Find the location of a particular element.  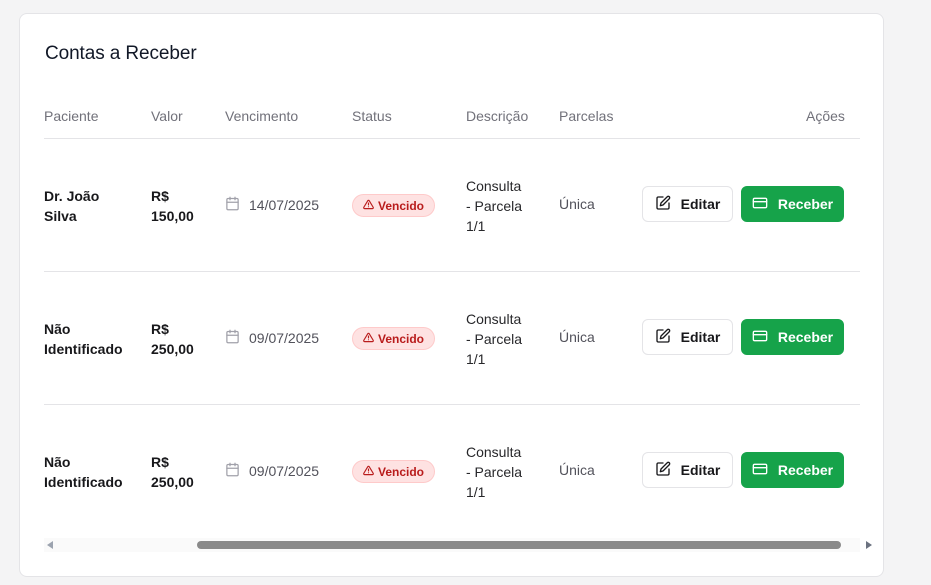

header-valor: Valor is located at coordinates (167, 116).